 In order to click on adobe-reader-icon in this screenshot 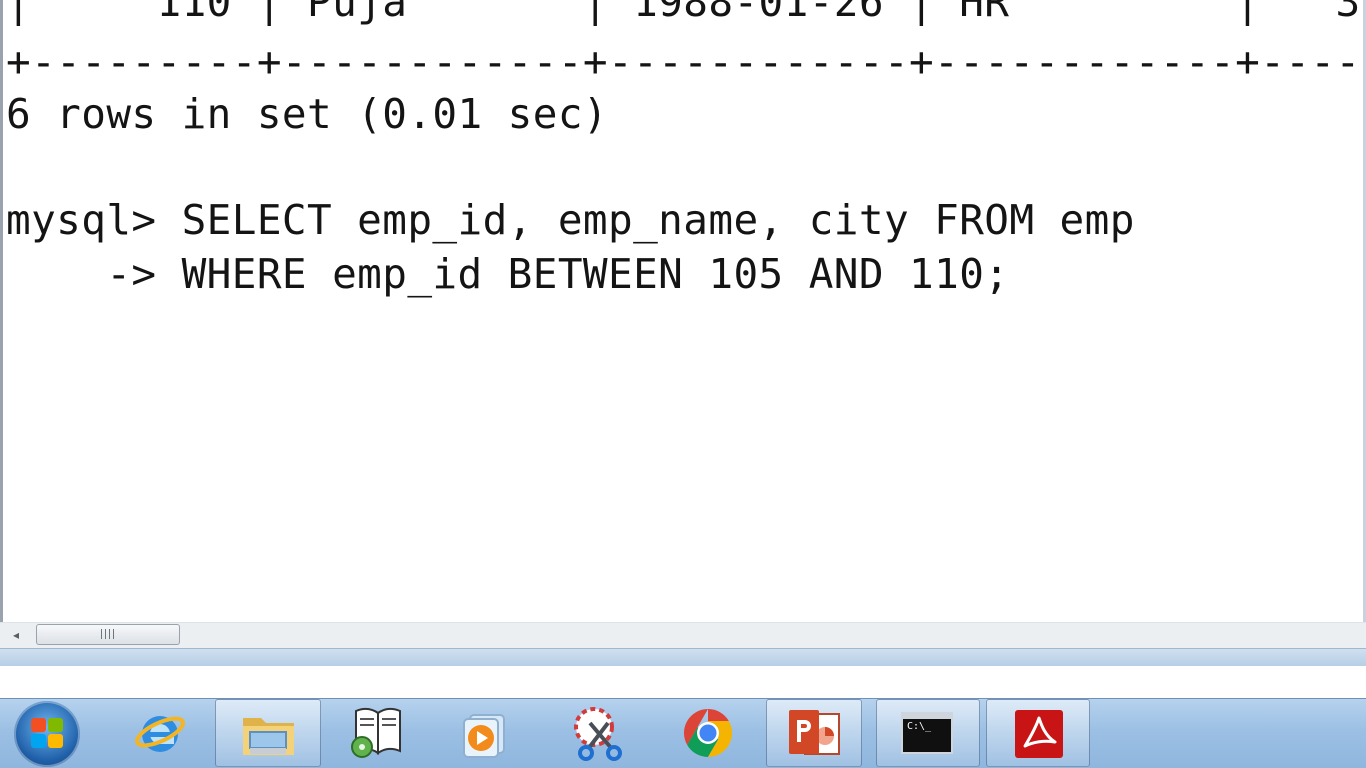, I will do `click(1039, 734)`.